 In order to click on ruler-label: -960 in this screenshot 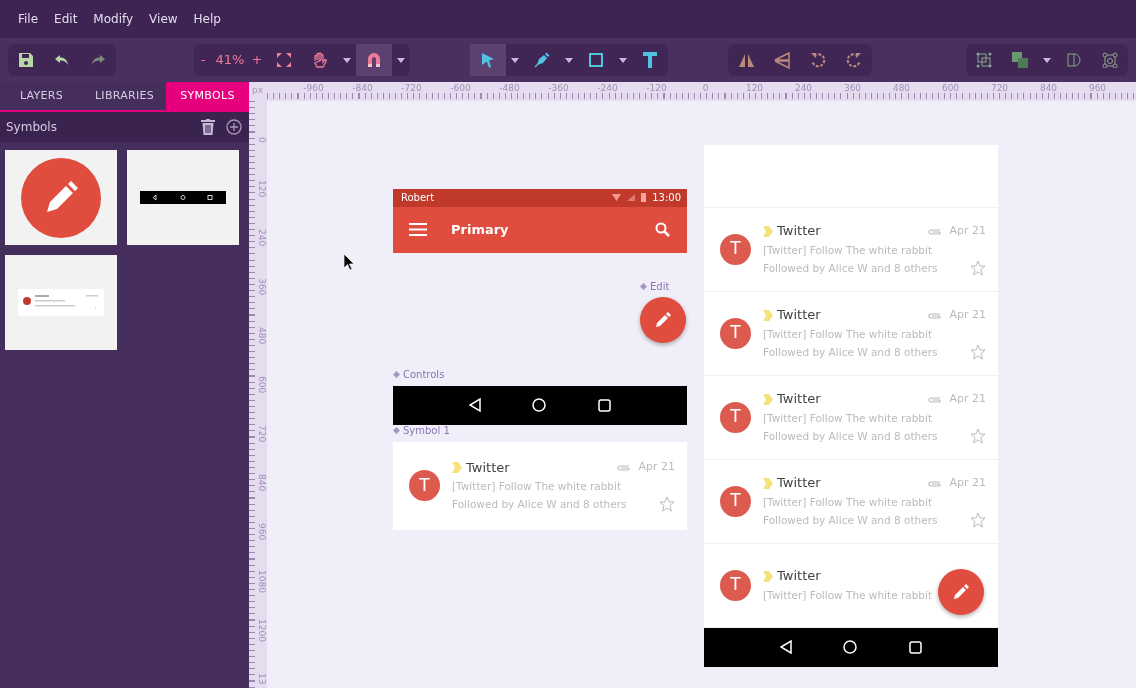, I will do `click(313, 88)`.